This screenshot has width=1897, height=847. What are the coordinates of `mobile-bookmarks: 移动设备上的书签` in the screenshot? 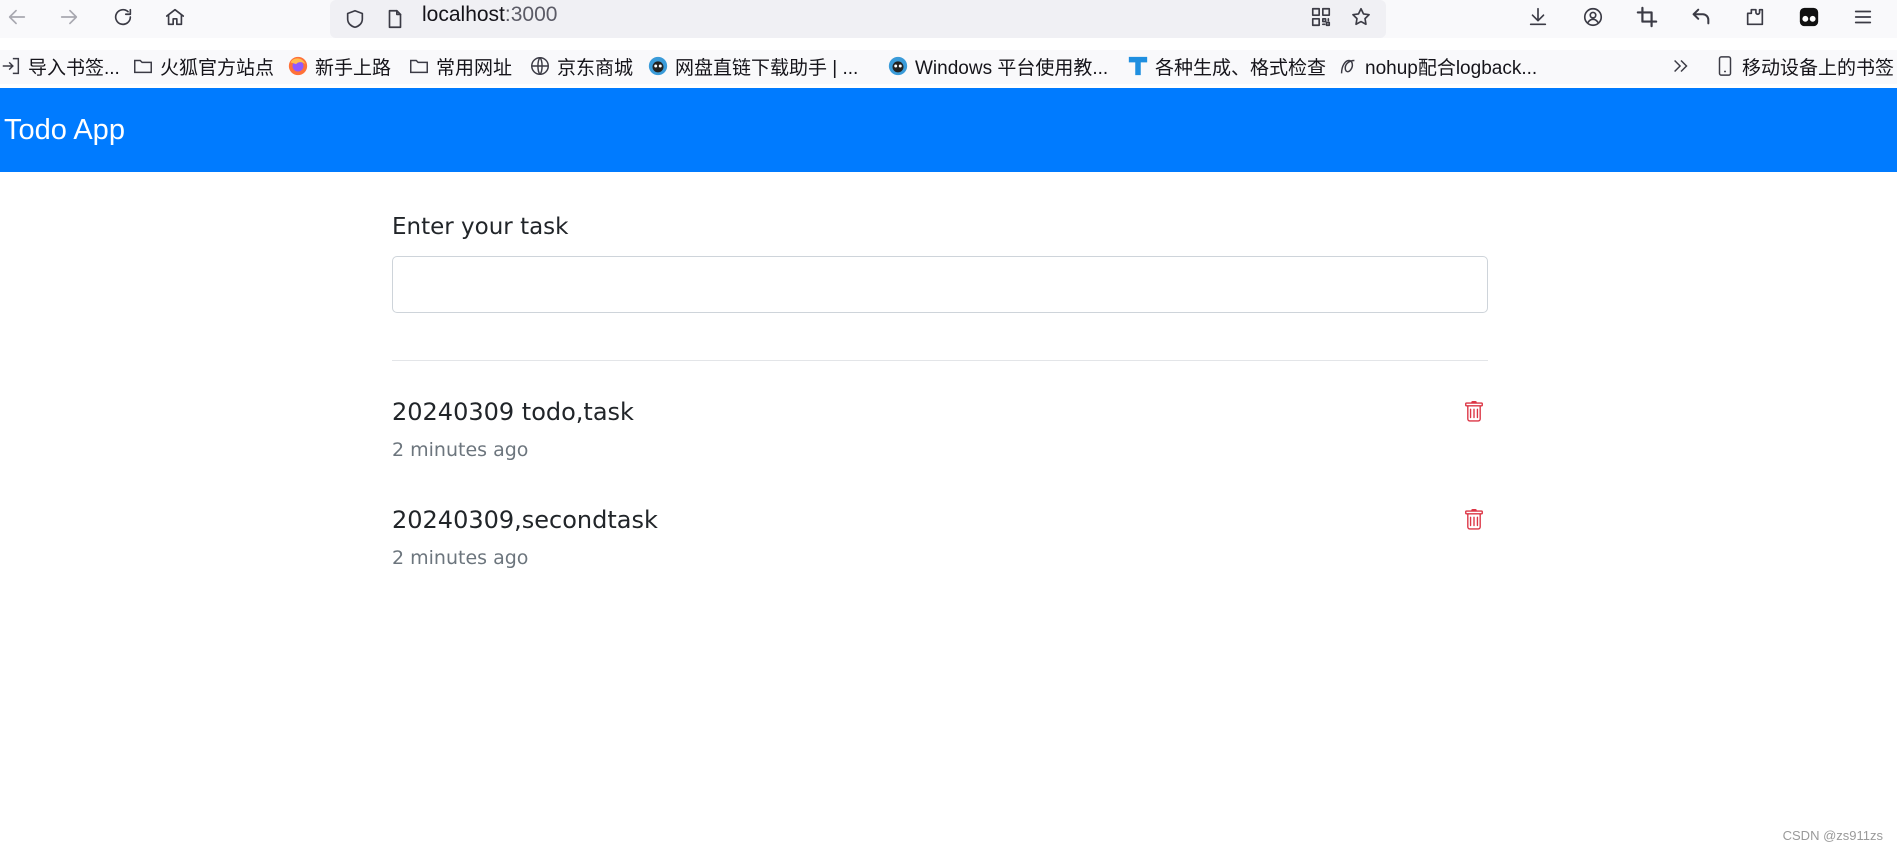 It's located at (1804, 66).